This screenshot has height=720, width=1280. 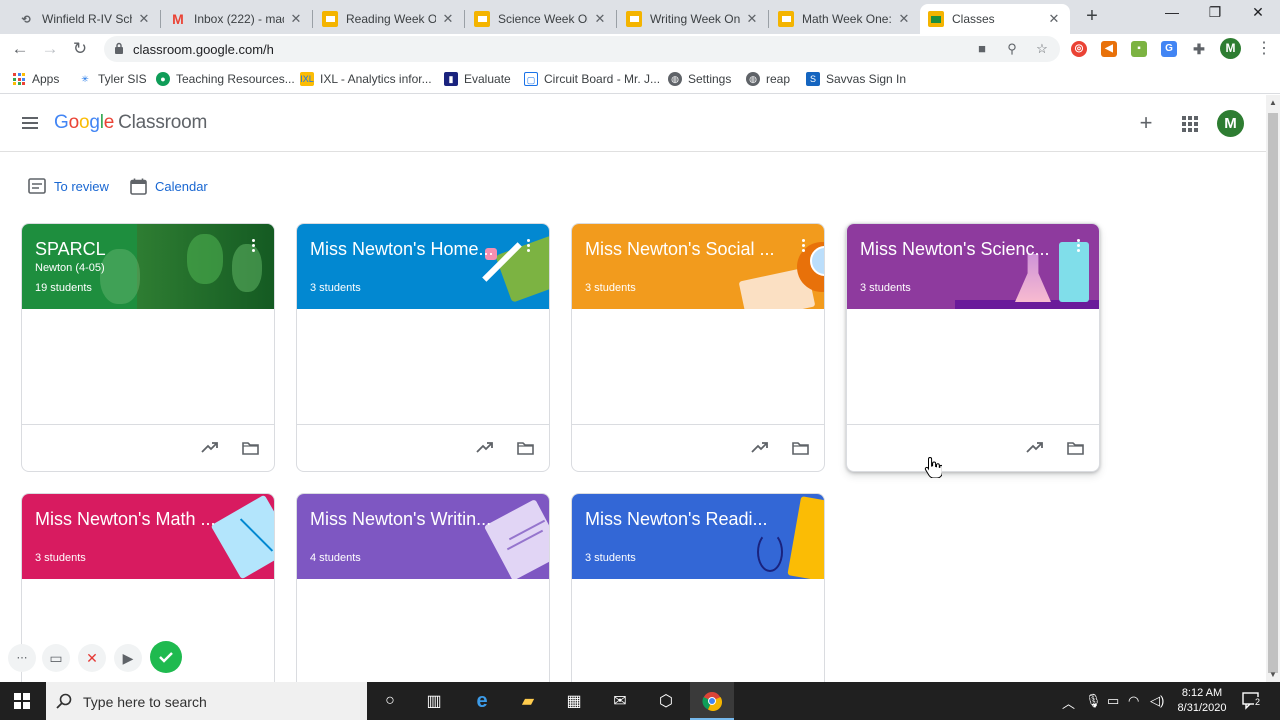 I want to click on class-banner: Miss Newton's Readi... 3 students, so click(x=698, y=536).